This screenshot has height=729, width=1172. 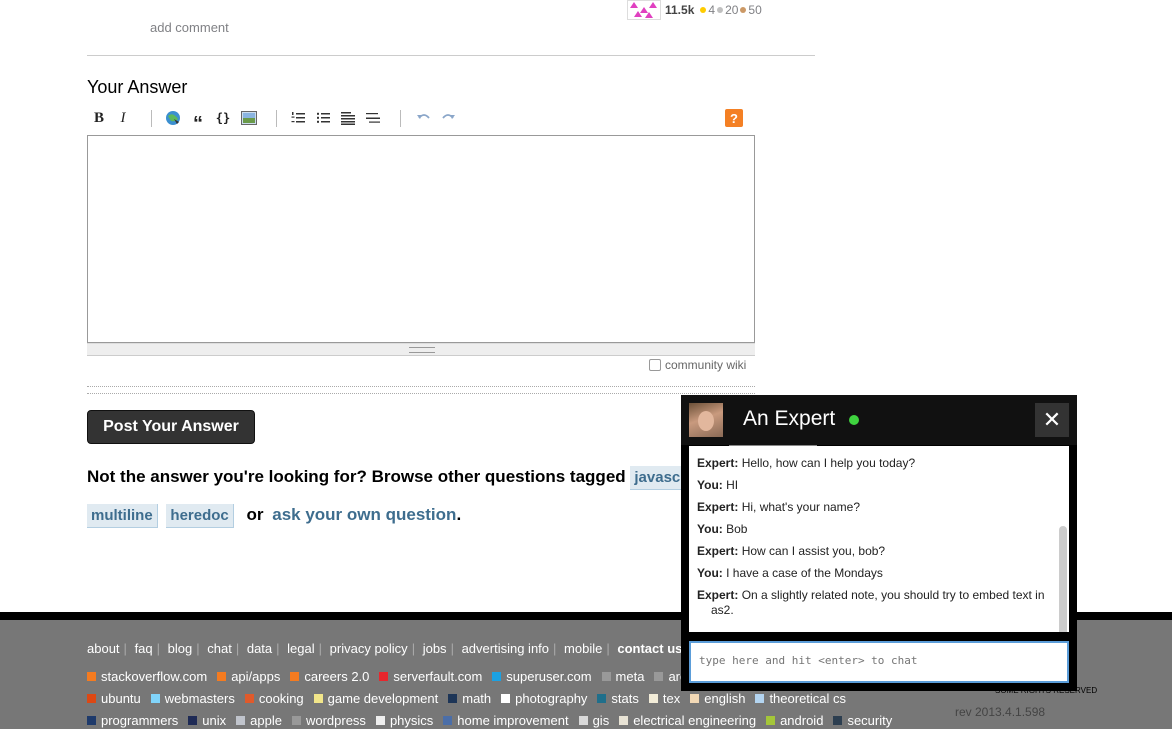 I want to click on undo-button, so click(x=424, y=118).